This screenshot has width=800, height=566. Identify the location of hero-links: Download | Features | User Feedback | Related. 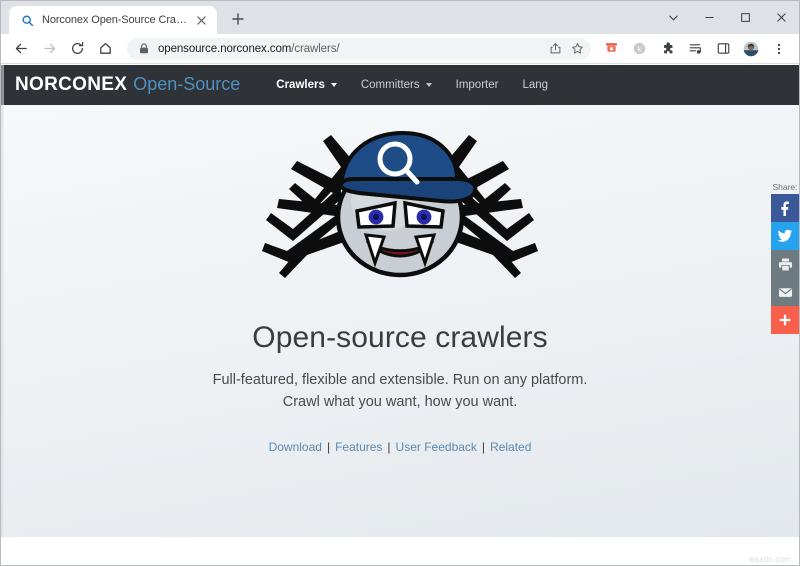
(400, 447).